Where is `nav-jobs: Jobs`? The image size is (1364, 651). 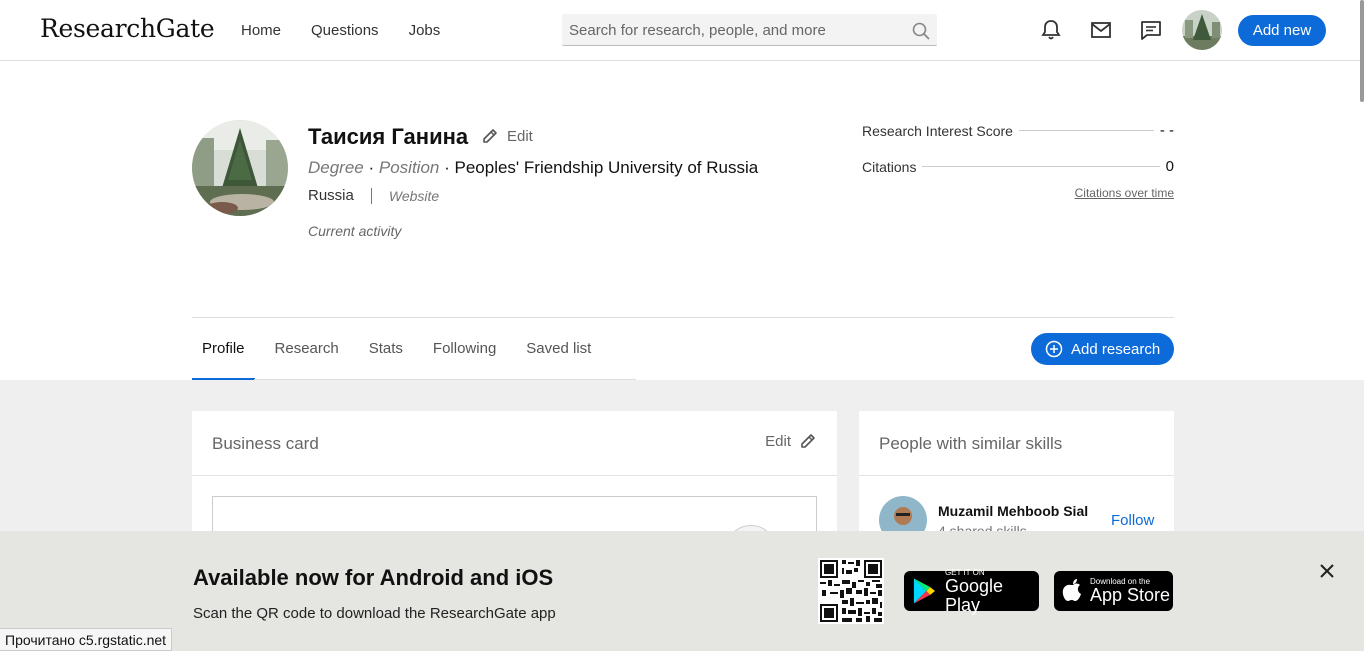
nav-jobs: Jobs is located at coordinates (425, 30).